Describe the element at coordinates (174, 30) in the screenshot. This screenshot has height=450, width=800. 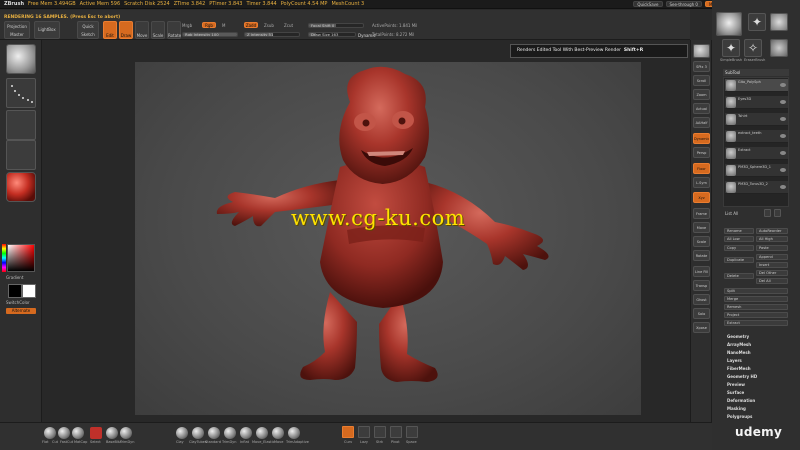
I see `rotate-button: Rotate` at that location.